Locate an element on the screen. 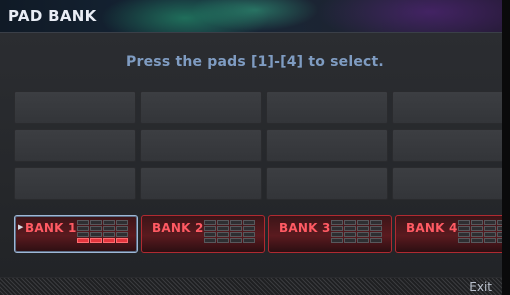  bank-buttons: ▶ BANK 1 BANK 2 BANK 3 BANK 4 is located at coordinates (262, 234).